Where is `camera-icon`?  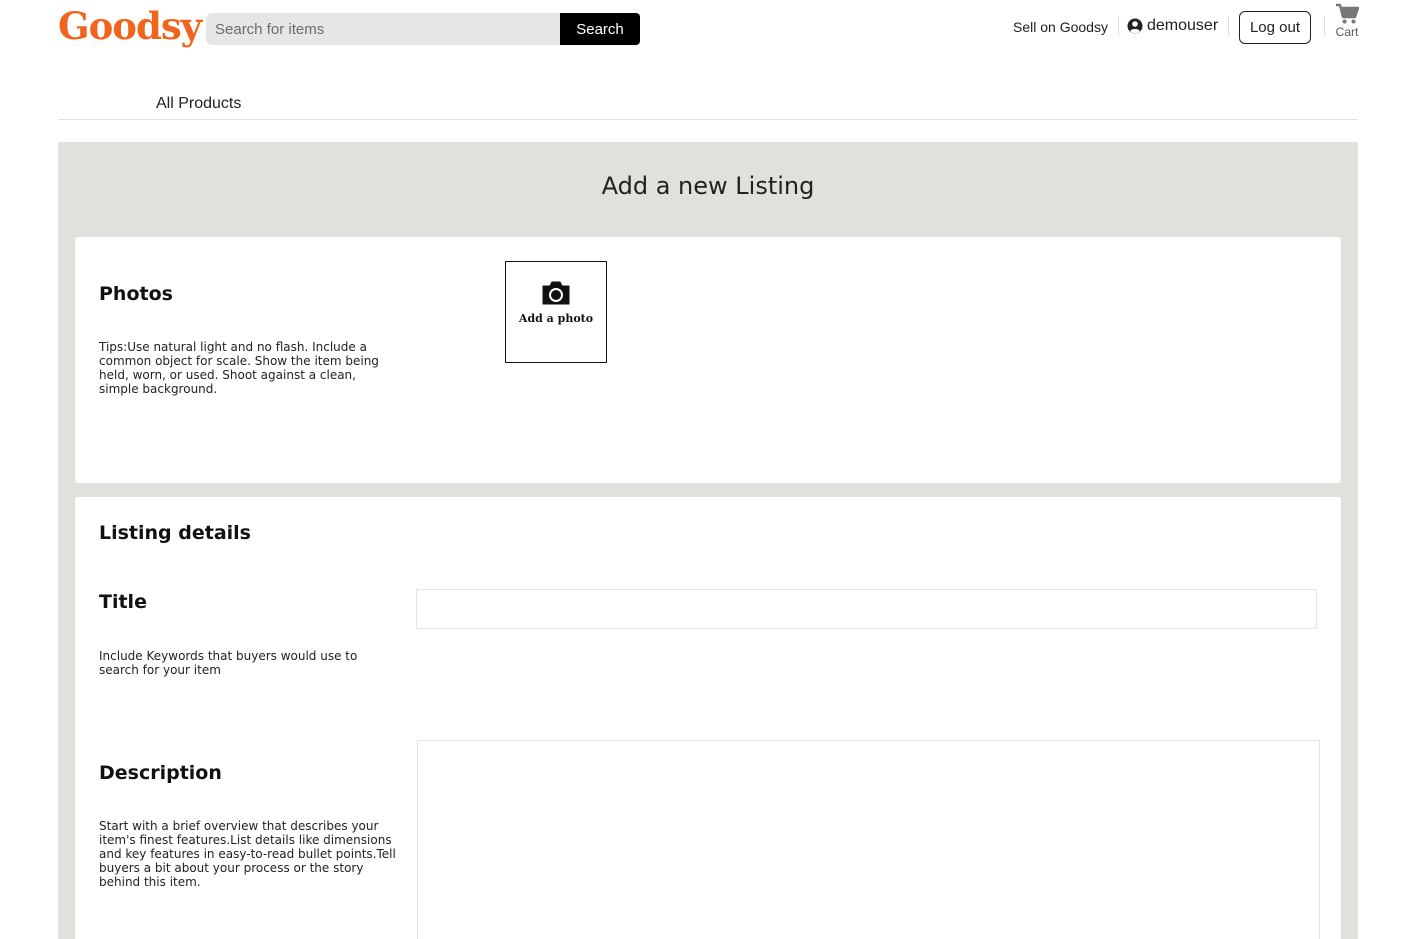 camera-icon is located at coordinates (556, 293).